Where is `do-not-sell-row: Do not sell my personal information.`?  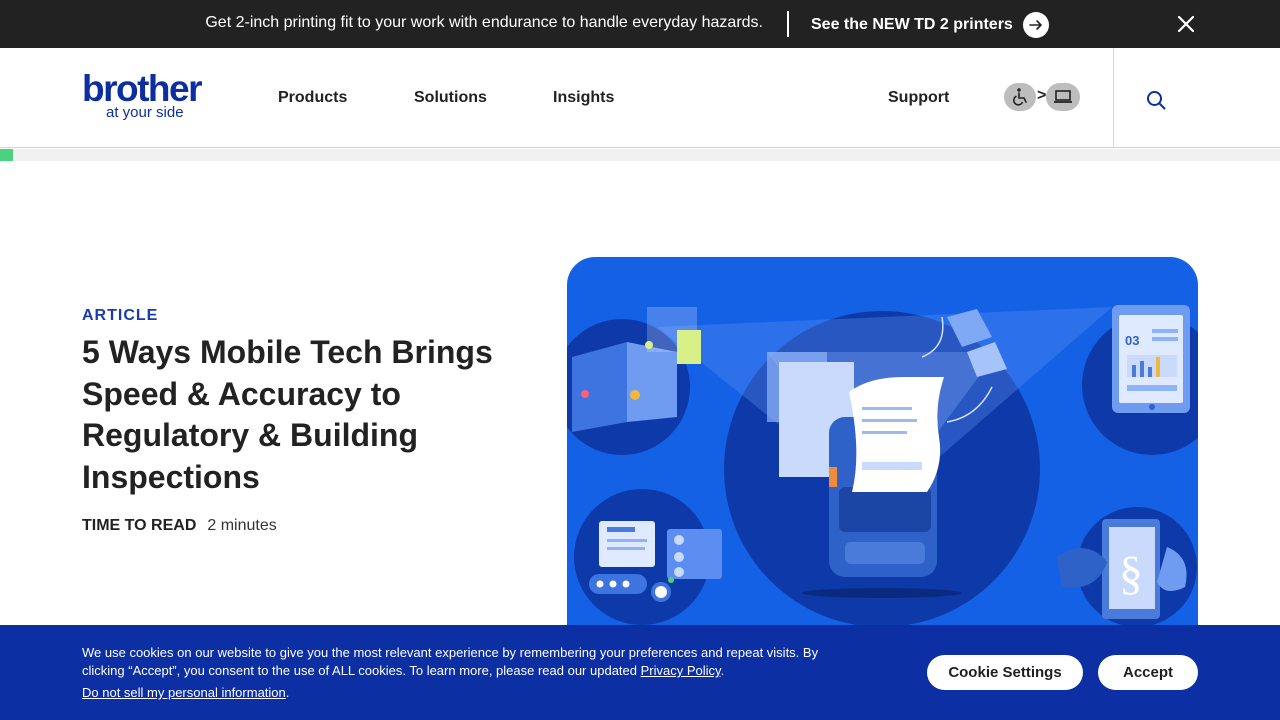 do-not-sell-row: Do not sell my personal information. is located at coordinates (185, 692).